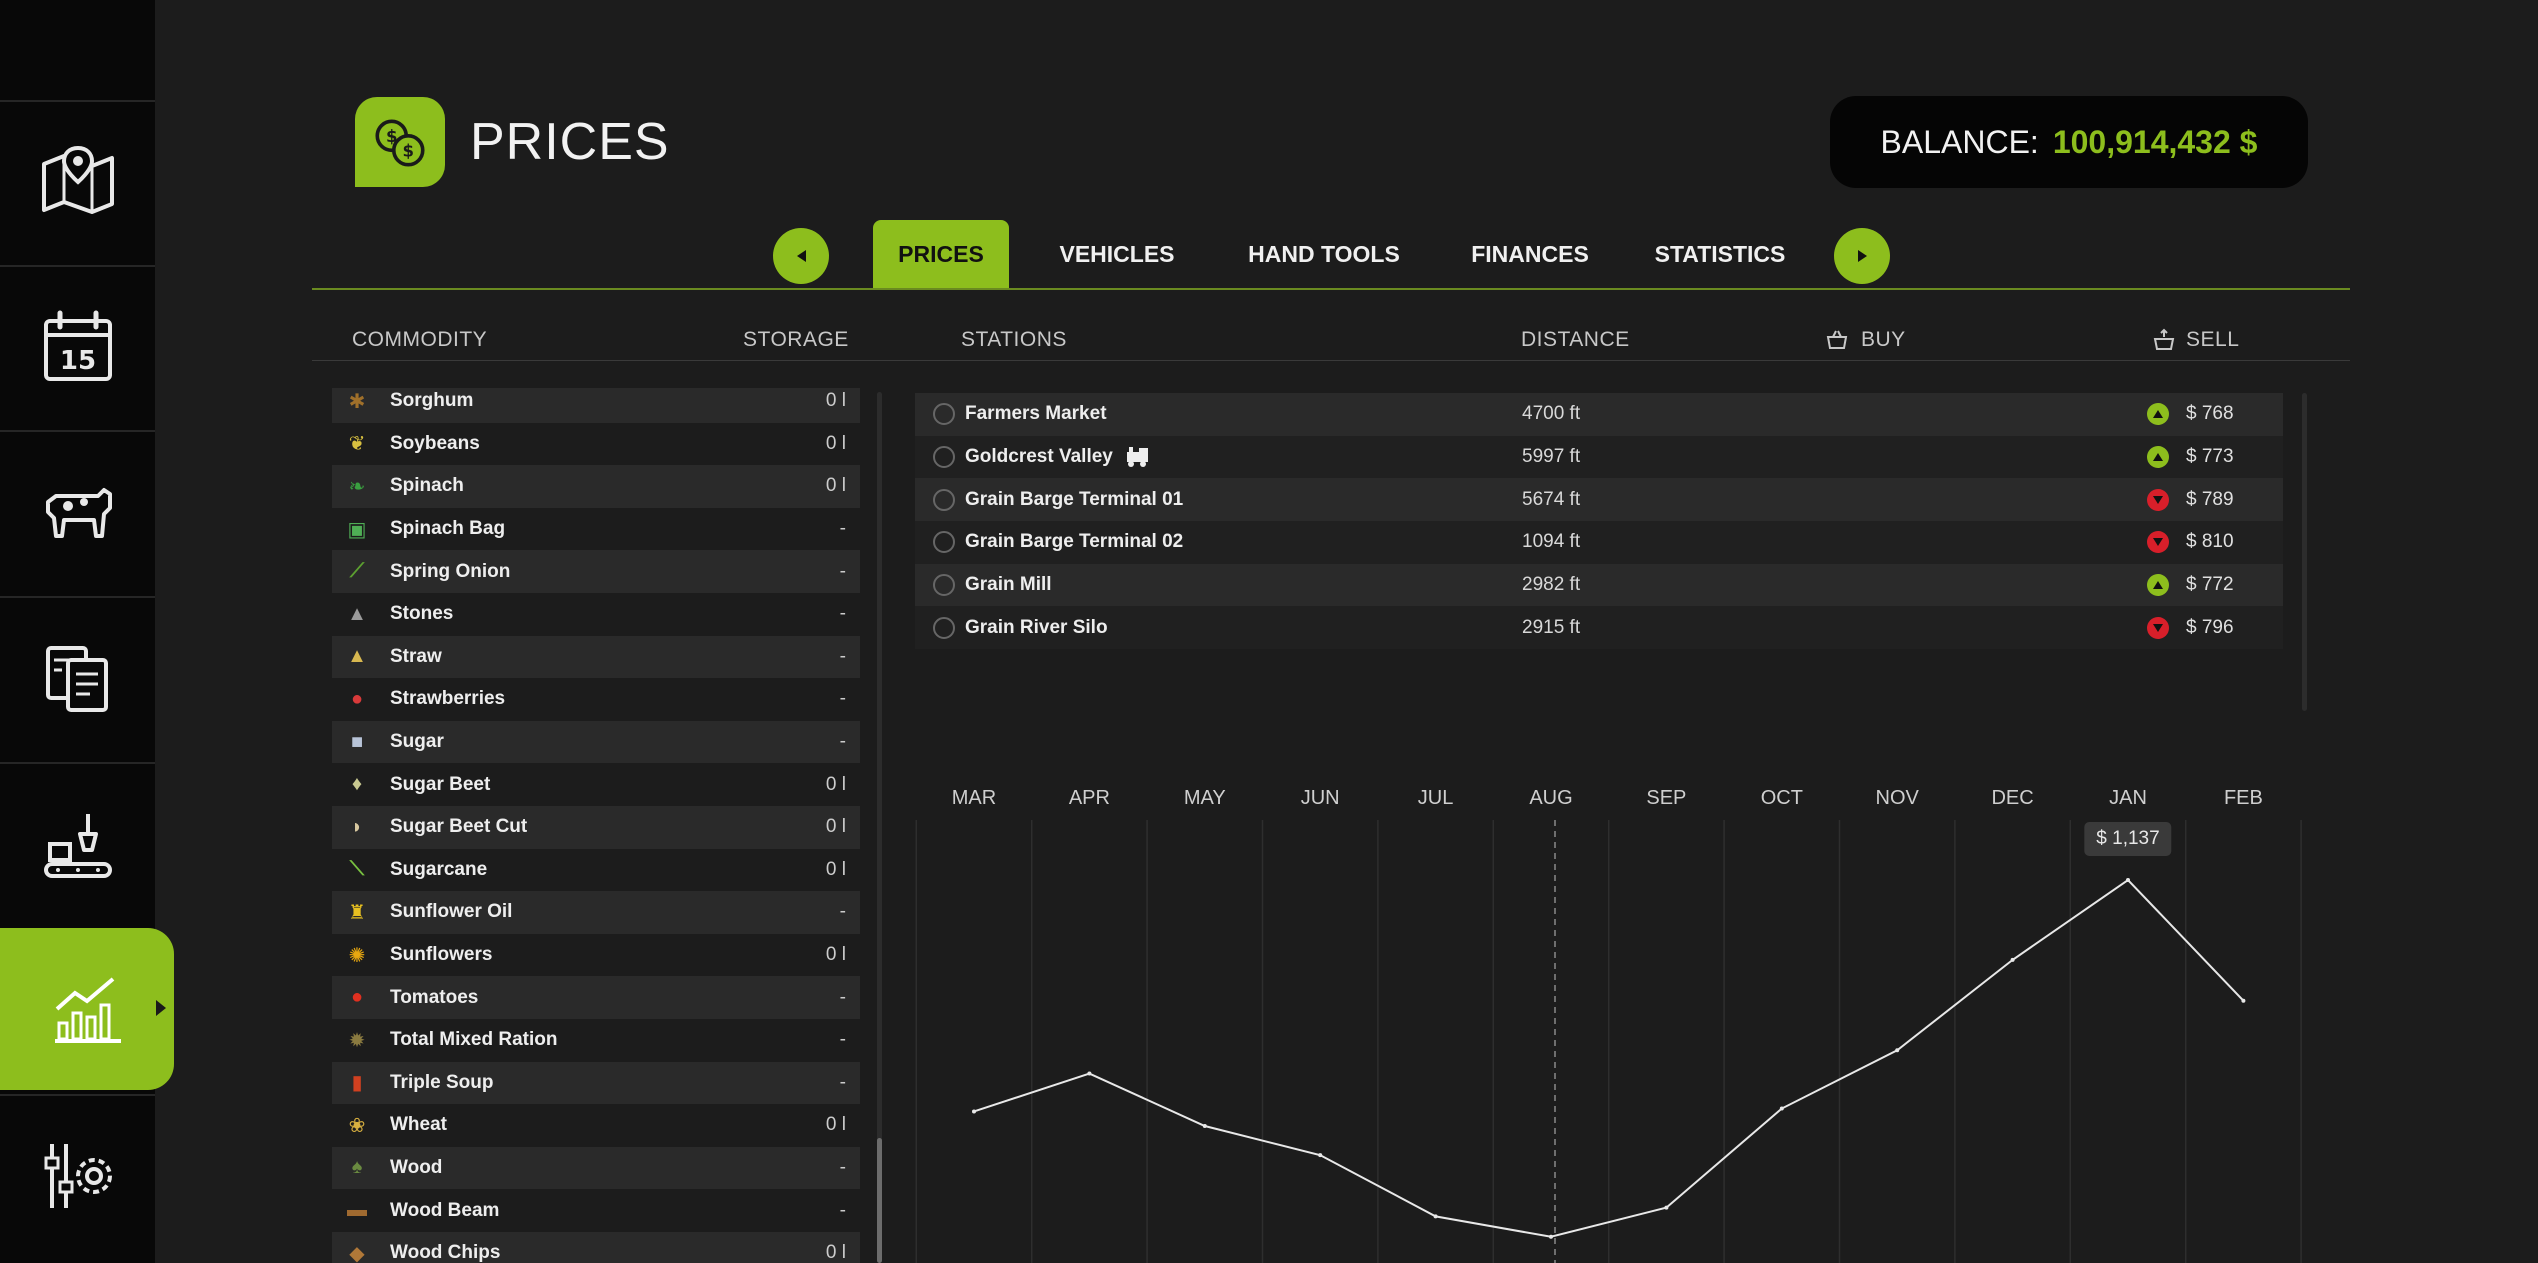 This screenshot has width=2538, height=1263. Describe the element at coordinates (2128, 798) in the screenshot. I see `chart-month-label: JAN` at that location.